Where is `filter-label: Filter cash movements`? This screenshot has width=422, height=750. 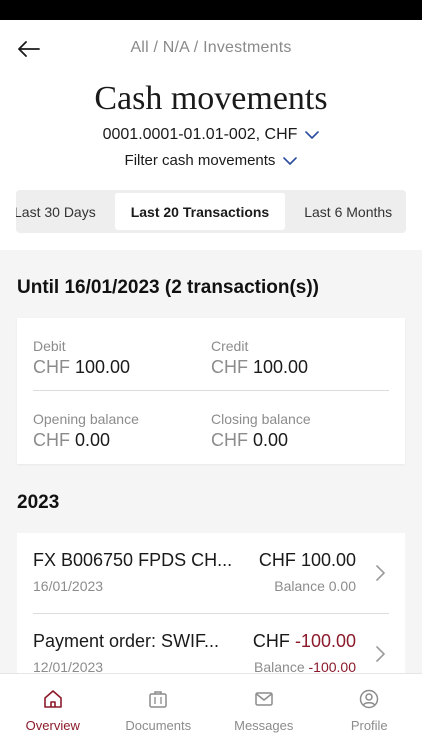 filter-label: Filter cash movements is located at coordinates (200, 160).